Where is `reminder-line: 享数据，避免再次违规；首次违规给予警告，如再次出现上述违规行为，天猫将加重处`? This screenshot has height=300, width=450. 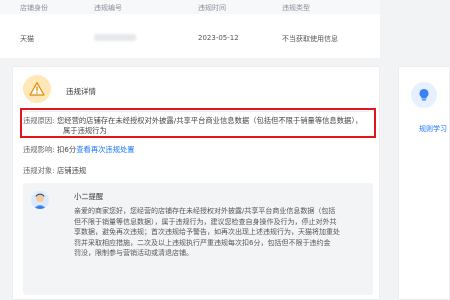 reminder-line: 享数据，避免再次违规；首次违规给予警告，如再次出现上述违规行为，天猫将加重处 is located at coordinates (207, 232).